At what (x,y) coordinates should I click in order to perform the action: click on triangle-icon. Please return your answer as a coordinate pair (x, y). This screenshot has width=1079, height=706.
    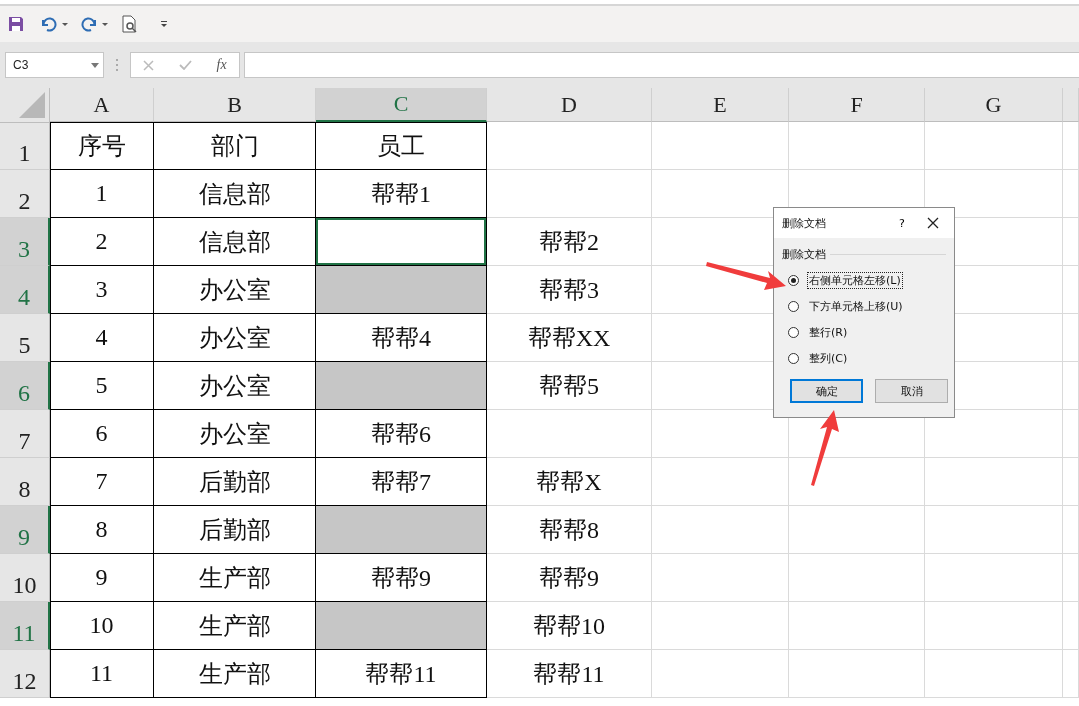
    Looking at the image, I should click on (32, 105).